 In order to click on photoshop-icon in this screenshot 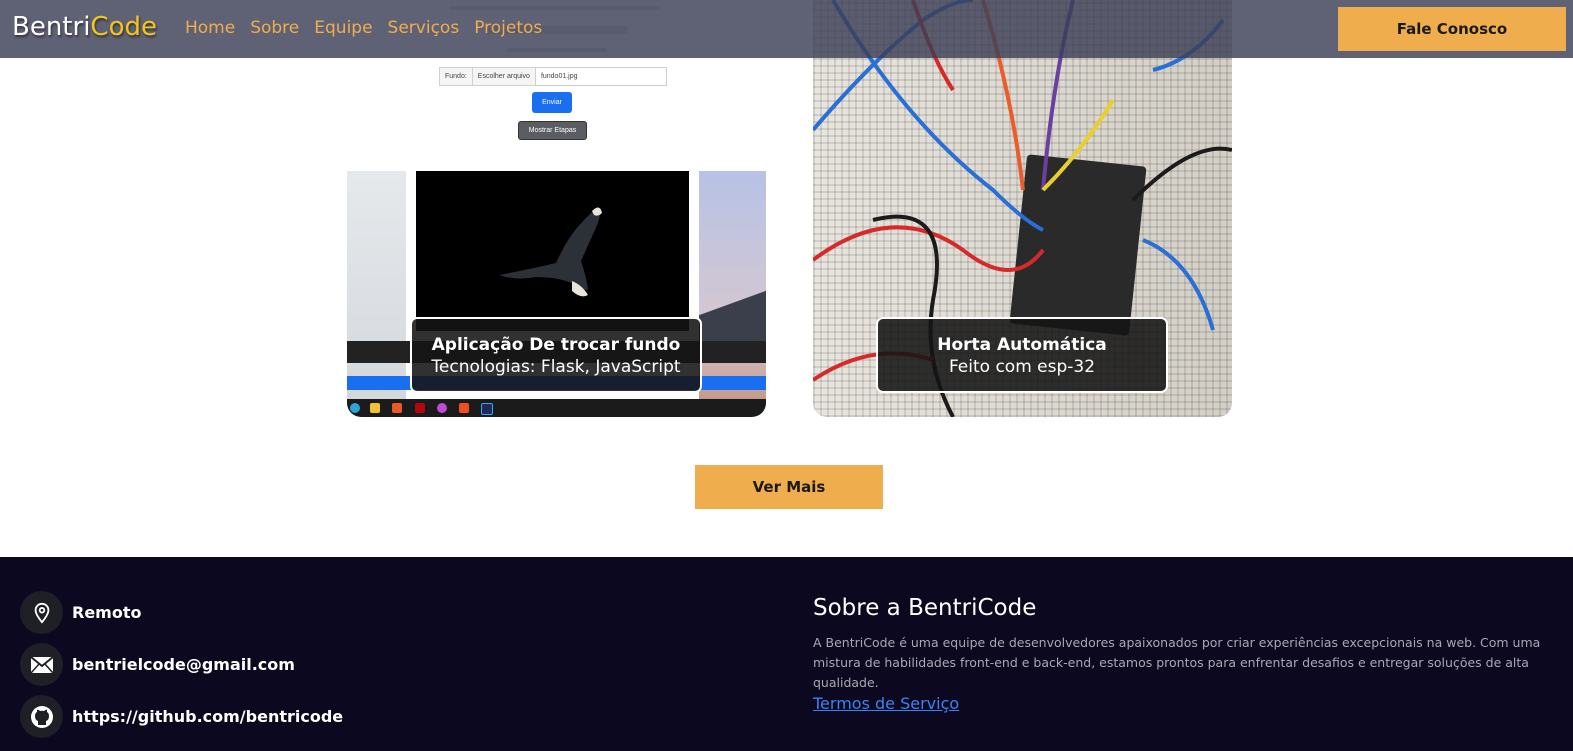, I will do `click(487, 409)`.